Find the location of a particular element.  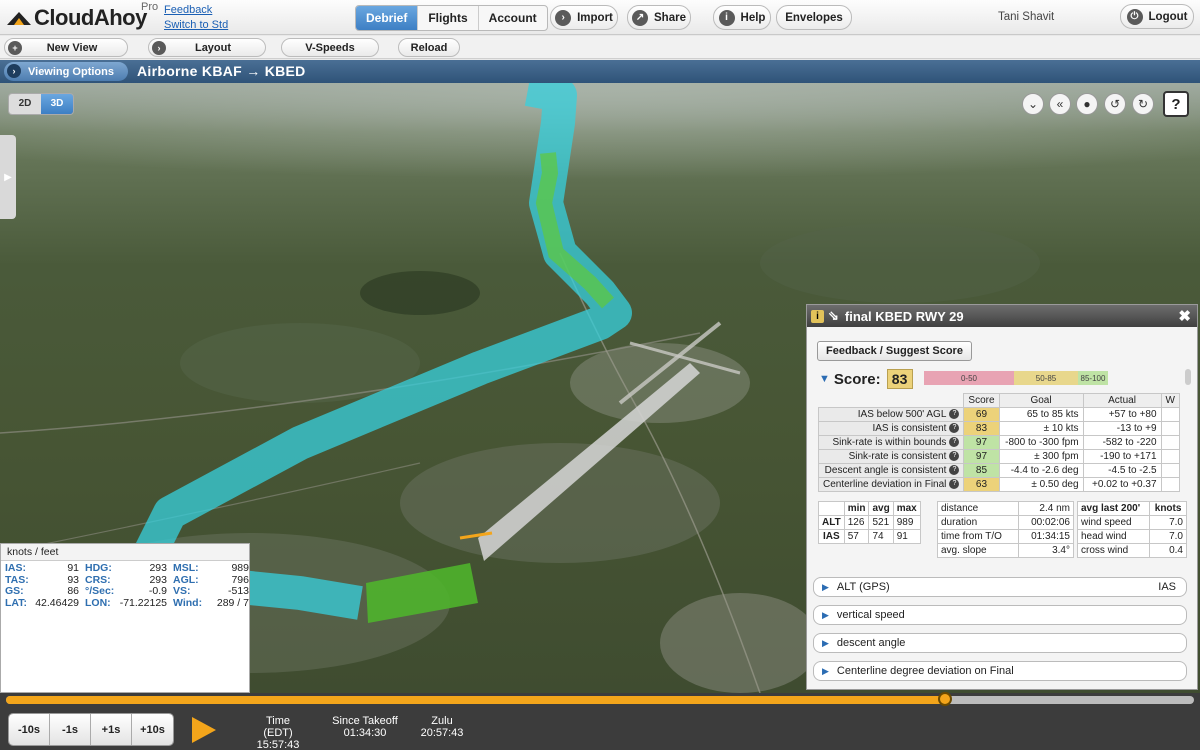

view-toolbar: + New View › Layout V-Speeds Reload is located at coordinates (600, 47).